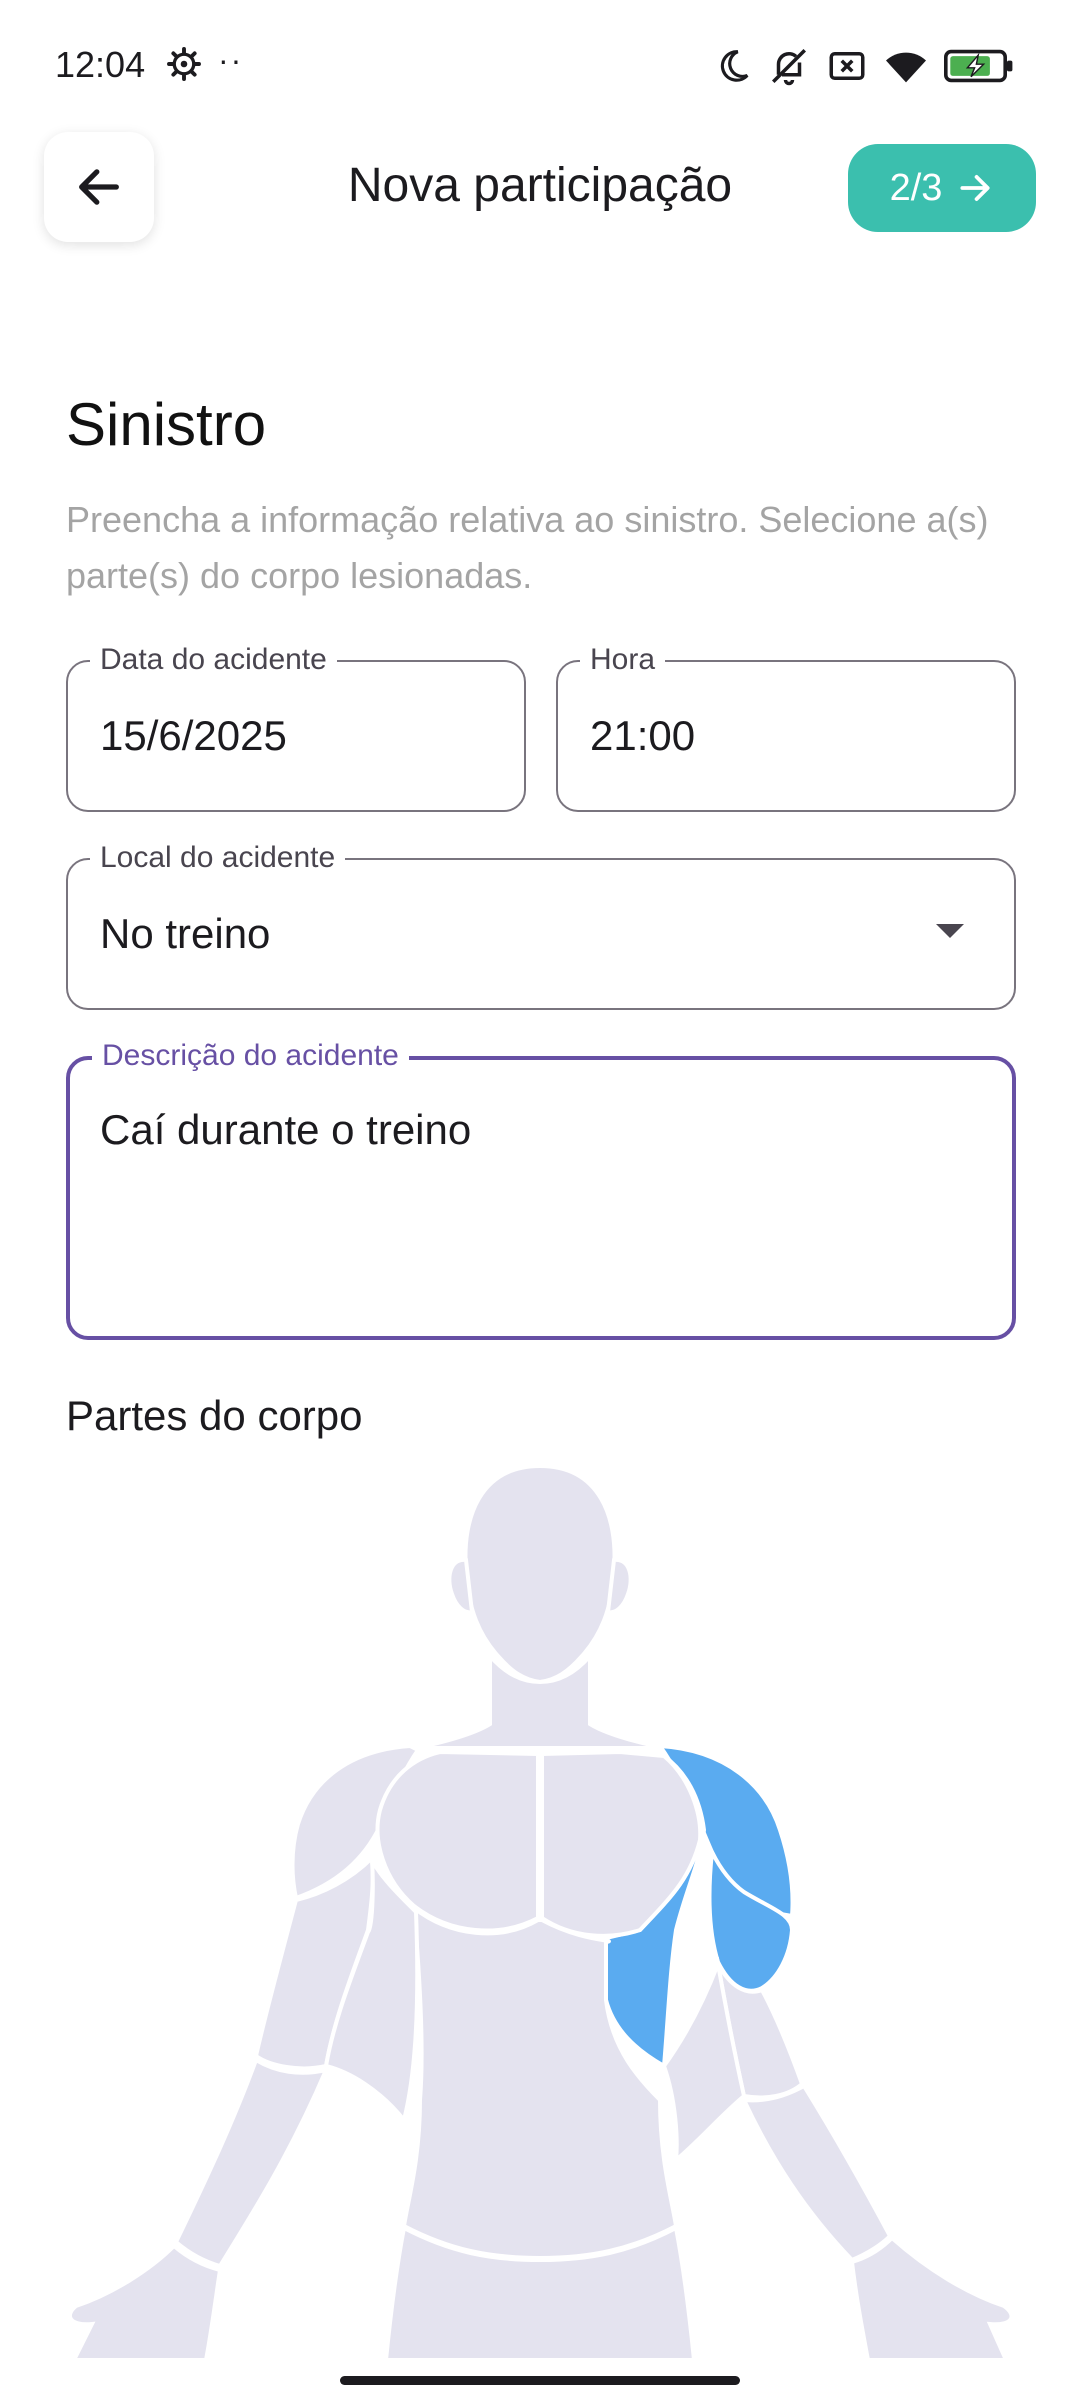 This screenshot has height=2400, width=1080. What do you see at coordinates (296, 727) in the screenshot?
I see `accident-date-field: Data do acidente 15/6/2025` at bounding box center [296, 727].